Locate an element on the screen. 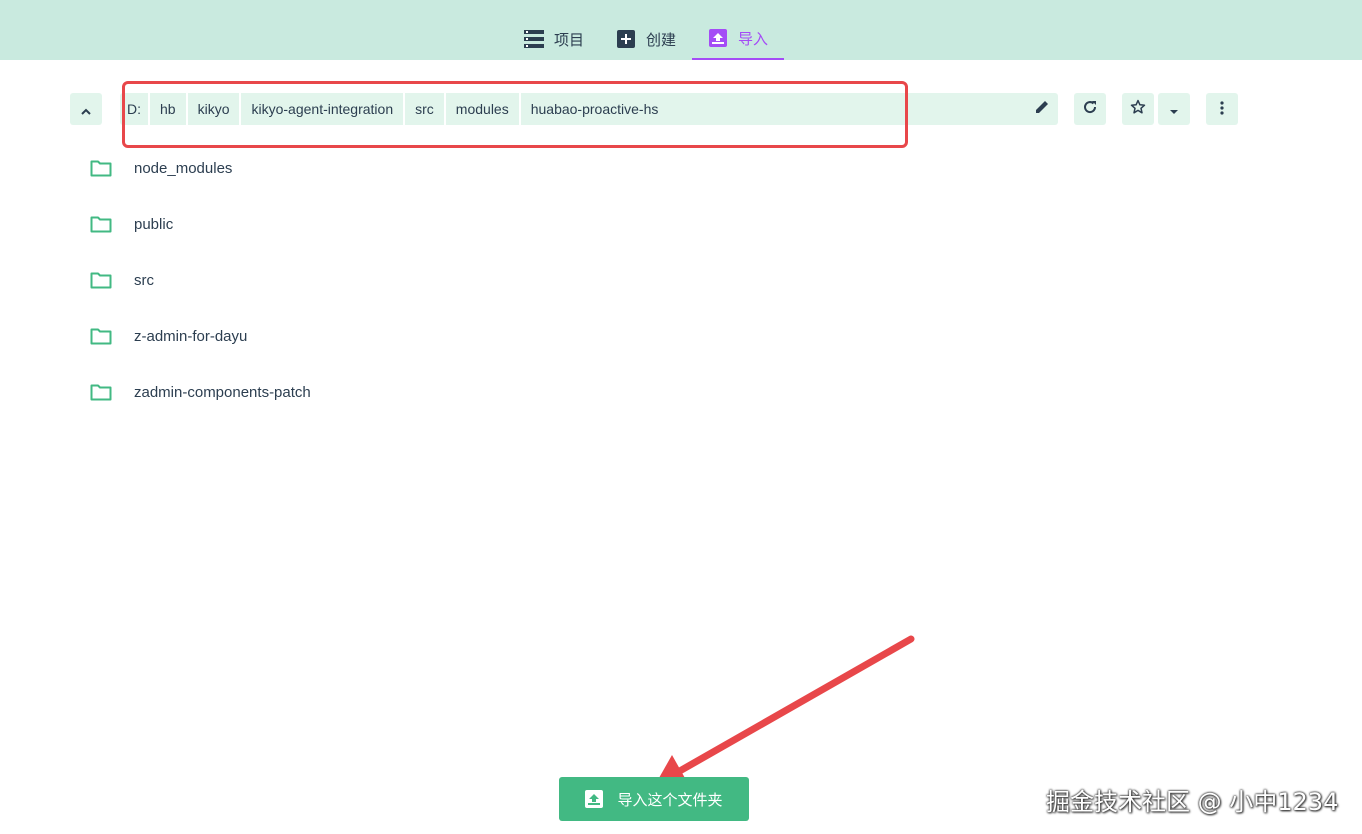  tab-projects-label: 项目 is located at coordinates (569, 39).